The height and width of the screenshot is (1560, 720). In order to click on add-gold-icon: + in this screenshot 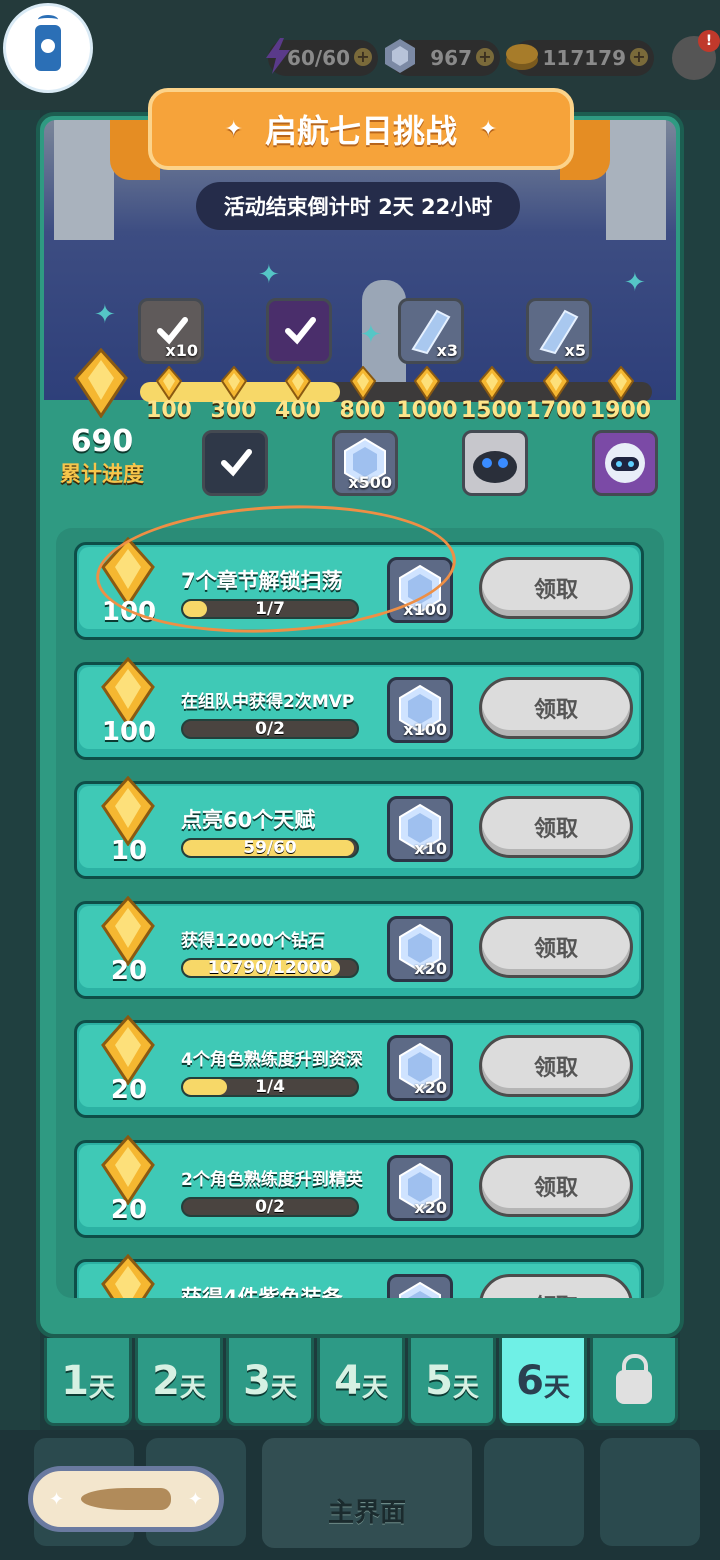, I will do `click(639, 57)`.